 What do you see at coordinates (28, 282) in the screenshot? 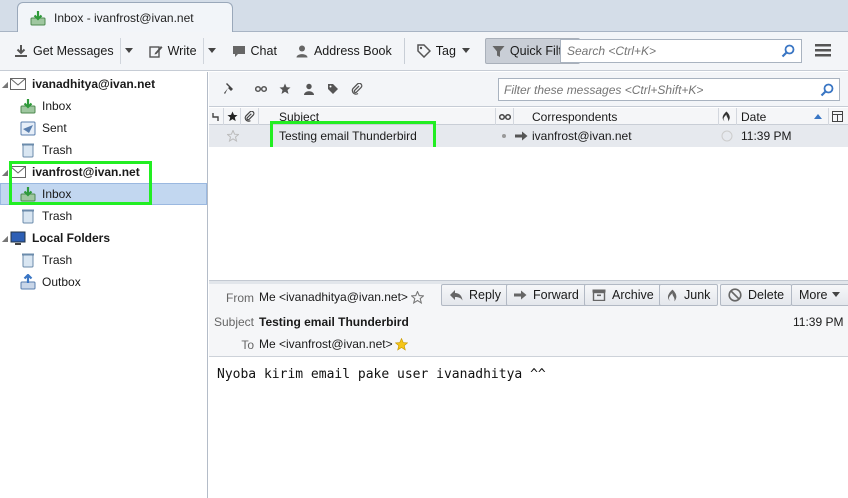
I see `outbox-icon` at bounding box center [28, 282].